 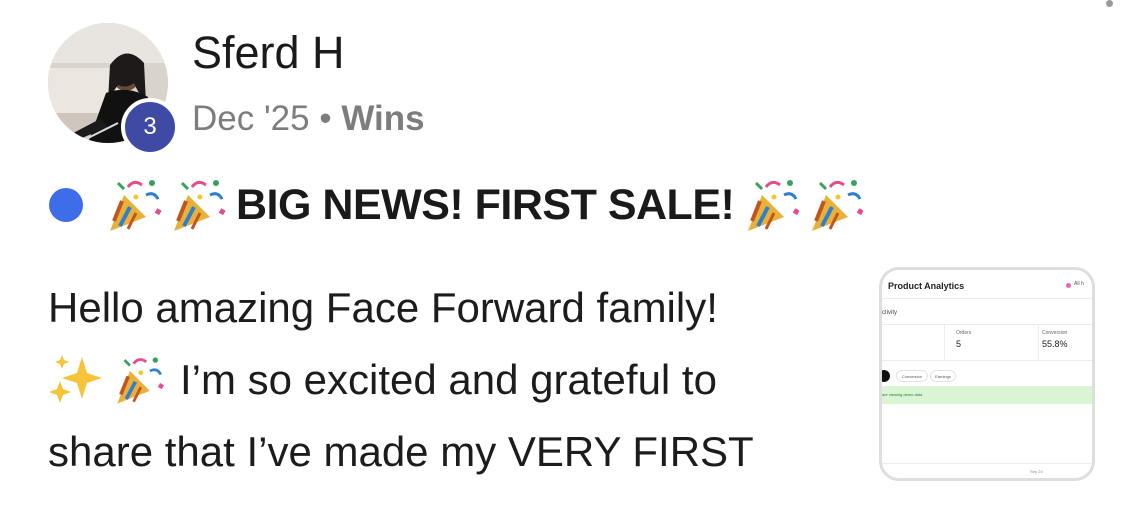 What do you see at coordinates (251, 118) in the screenshot?
I see `post-date: Dec '25` at bounding box center [251, 118].